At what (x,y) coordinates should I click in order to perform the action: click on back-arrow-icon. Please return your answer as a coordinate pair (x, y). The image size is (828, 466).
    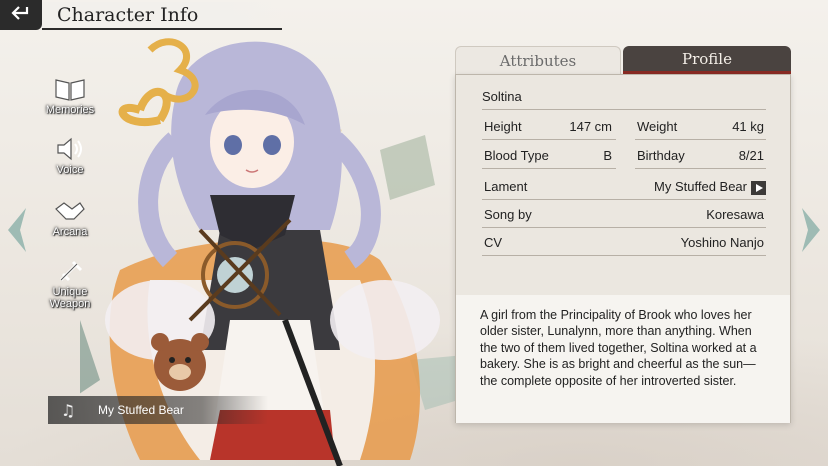
    Looking at the image, I should click on (21, 15).